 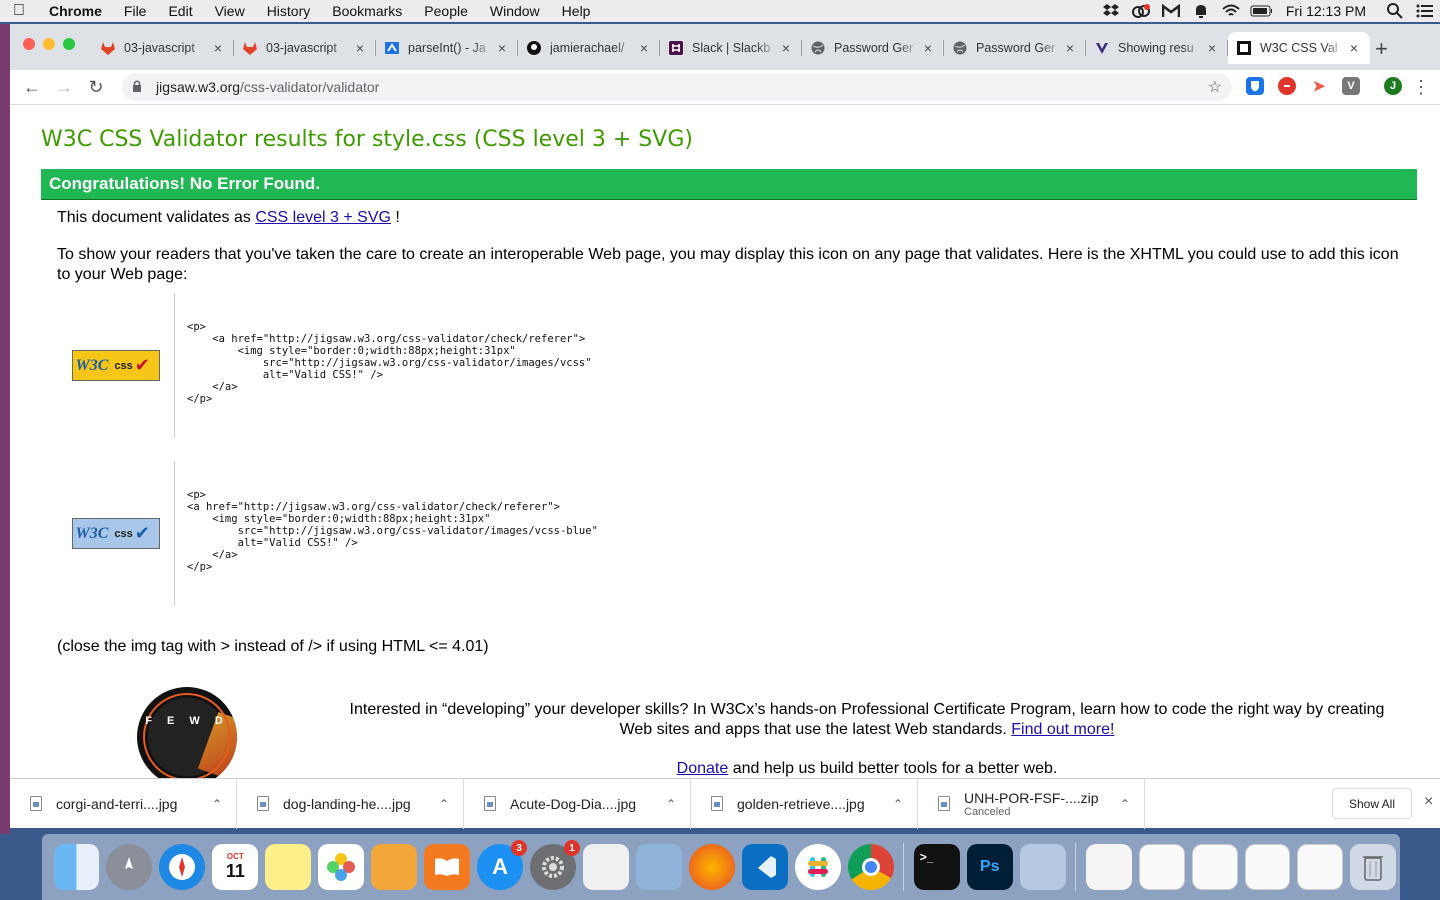 What do you see at coordinates (677, 87) in the screenshot?
I see `address-bar: jigsaw.w3.org/css-validator/validator ☆` at bounding box center [677, 87].